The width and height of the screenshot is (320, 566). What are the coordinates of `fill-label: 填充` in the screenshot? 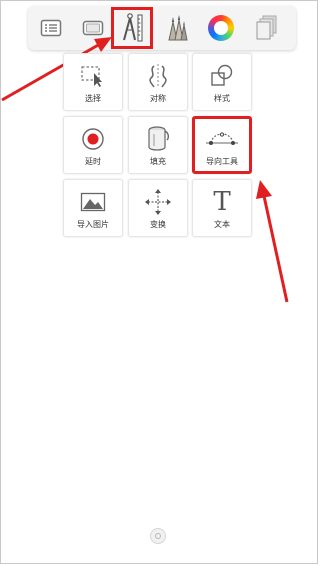 It's located at (158, 161).